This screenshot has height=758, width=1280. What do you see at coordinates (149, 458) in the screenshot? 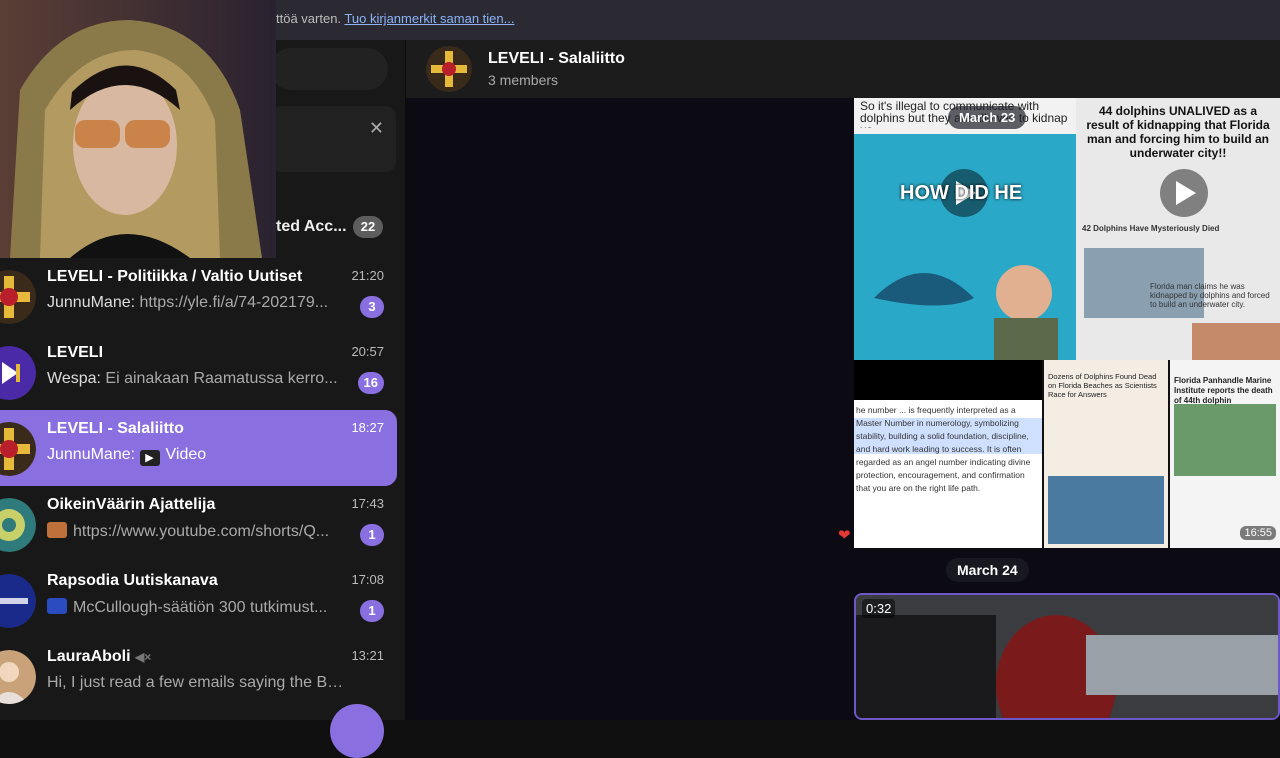
I see `video-icon: ▶` at bounding box center [149, 458].